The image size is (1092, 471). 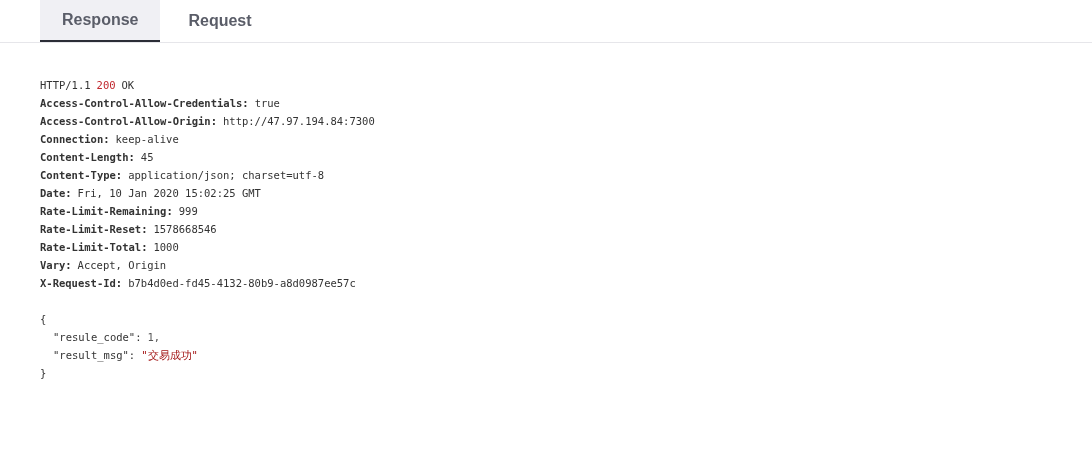 I want to click on header-name: X-Request-Id:, so click(x=81, y=283).